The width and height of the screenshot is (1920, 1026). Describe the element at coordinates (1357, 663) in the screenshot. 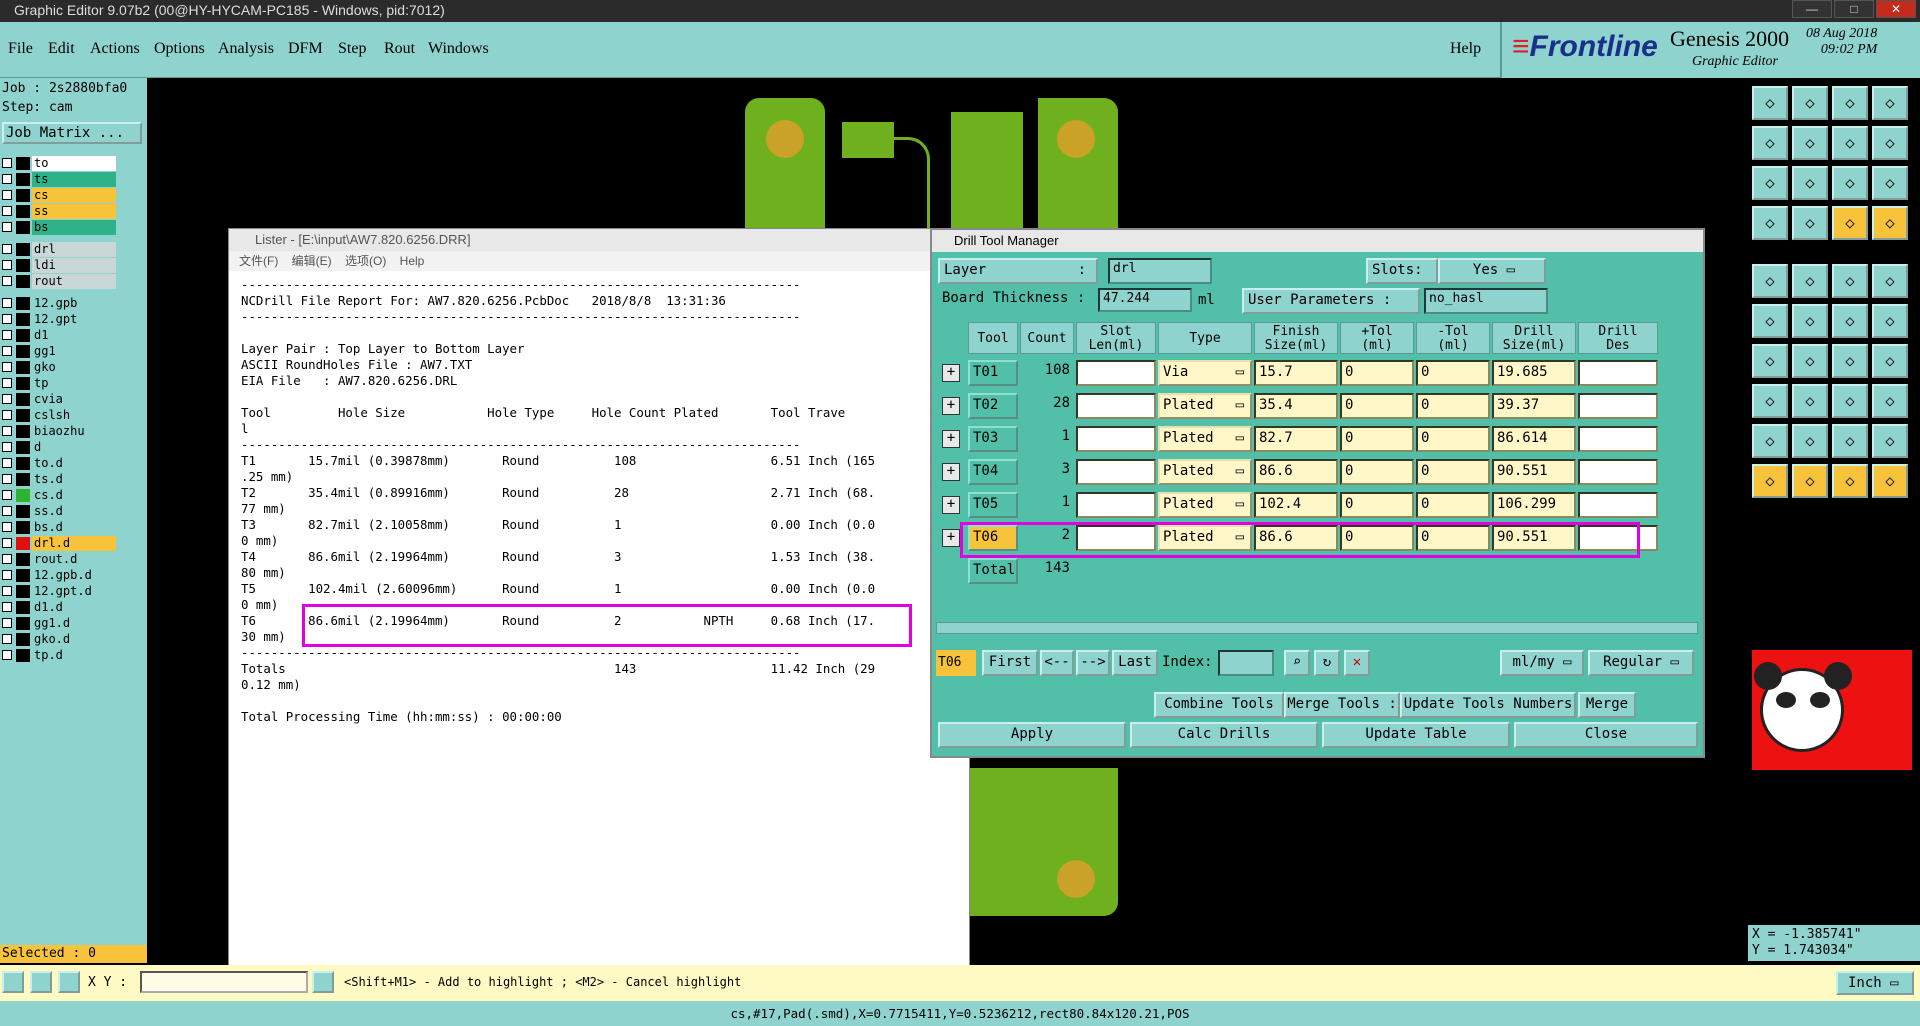

I see `clear-icon: ✕` at that location.